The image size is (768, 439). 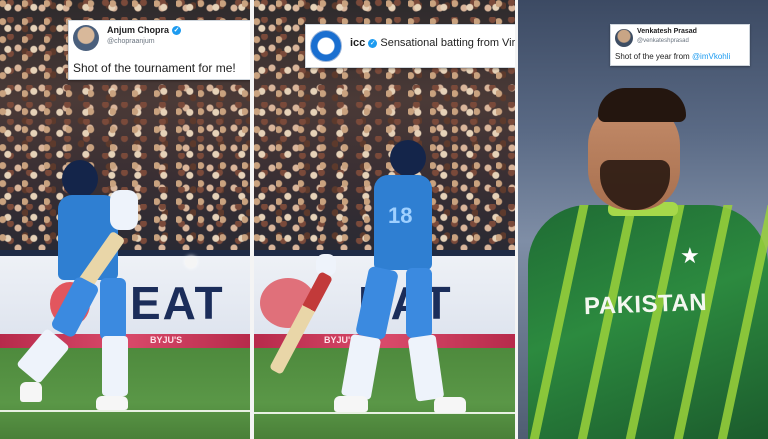 What do you see at coordinates (667, 31) in the screenshot?
I see `tweet-author-name: Venkatesh Prasad` at bounding box center [667, 31].